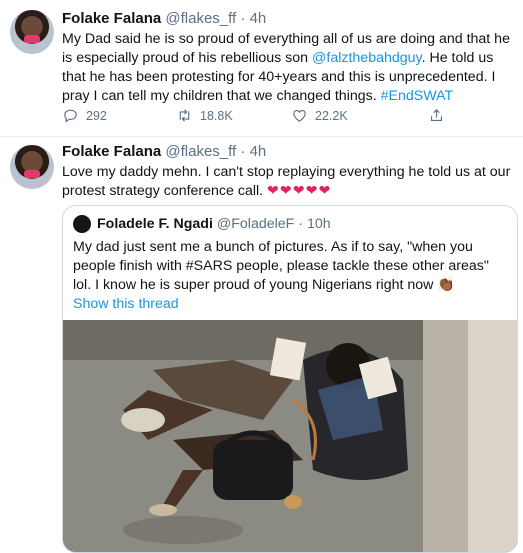 This screenshot has width=523, height=553. Describe the element at coordinates (184, 115) in the screenshot. I see `retweet-icon` at that location.